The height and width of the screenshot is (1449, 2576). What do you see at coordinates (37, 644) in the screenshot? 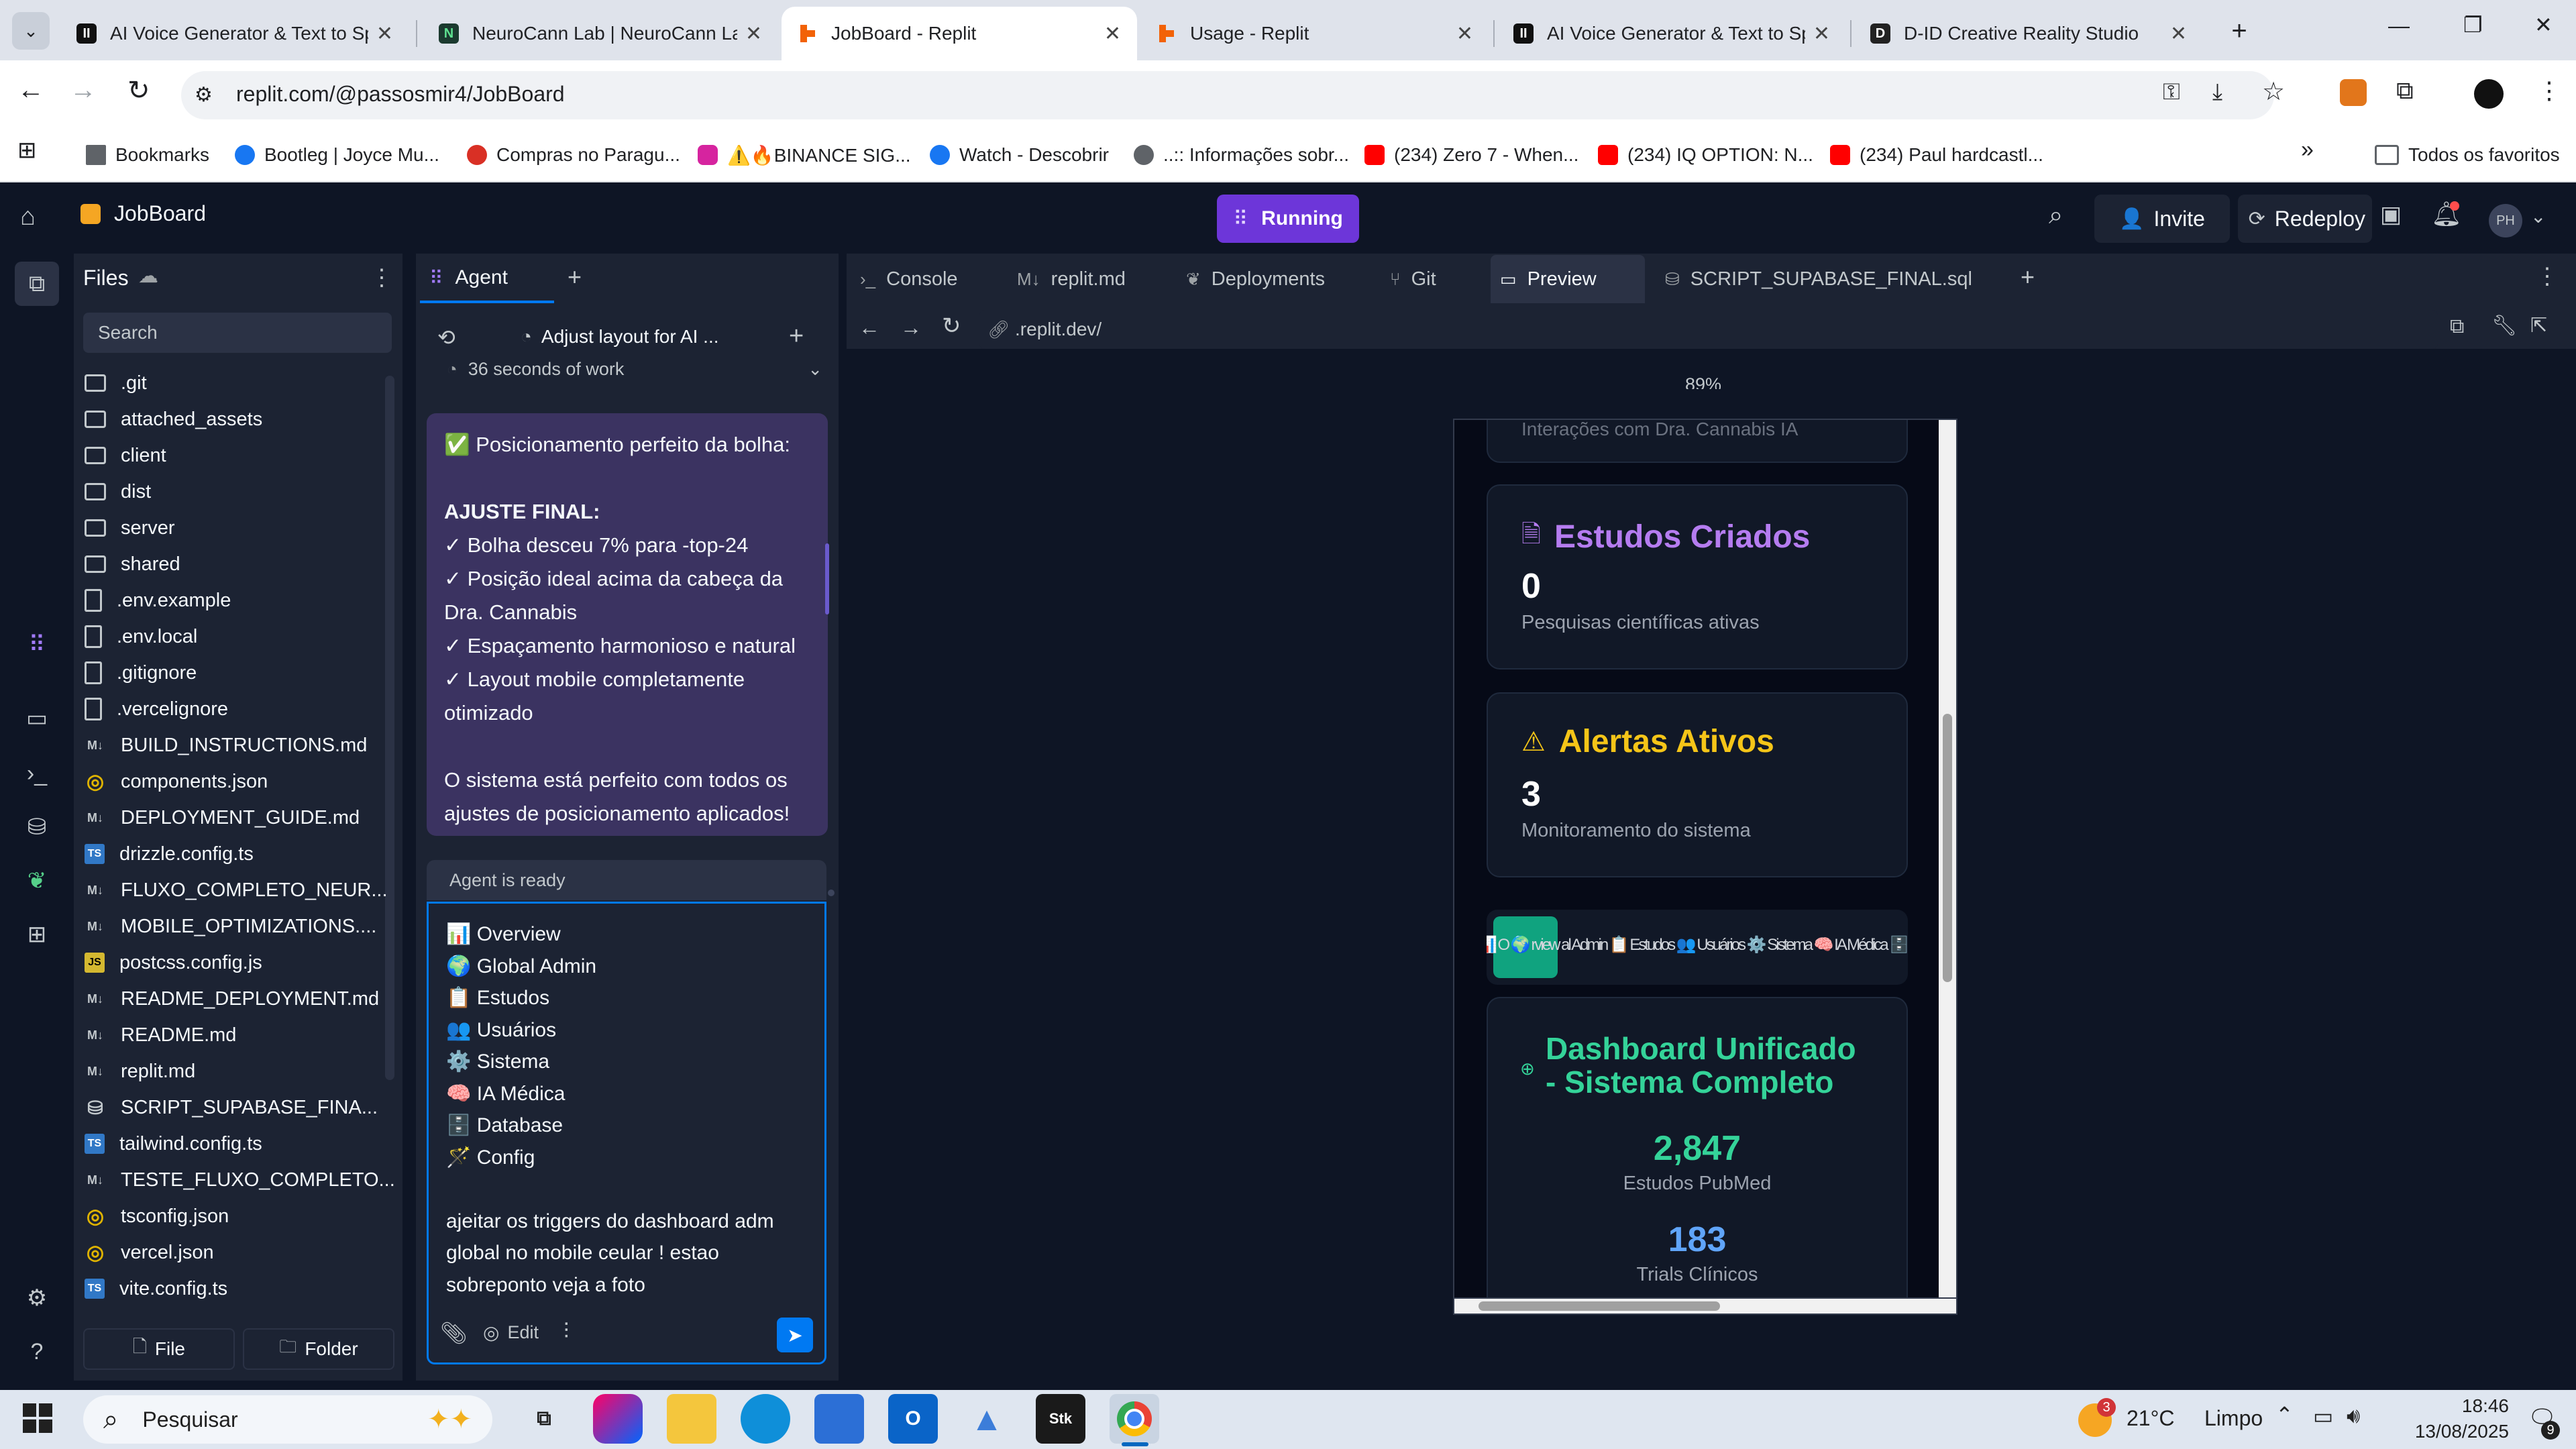
I see `agent-icon: ⠿` at bounding box center [37, 644].